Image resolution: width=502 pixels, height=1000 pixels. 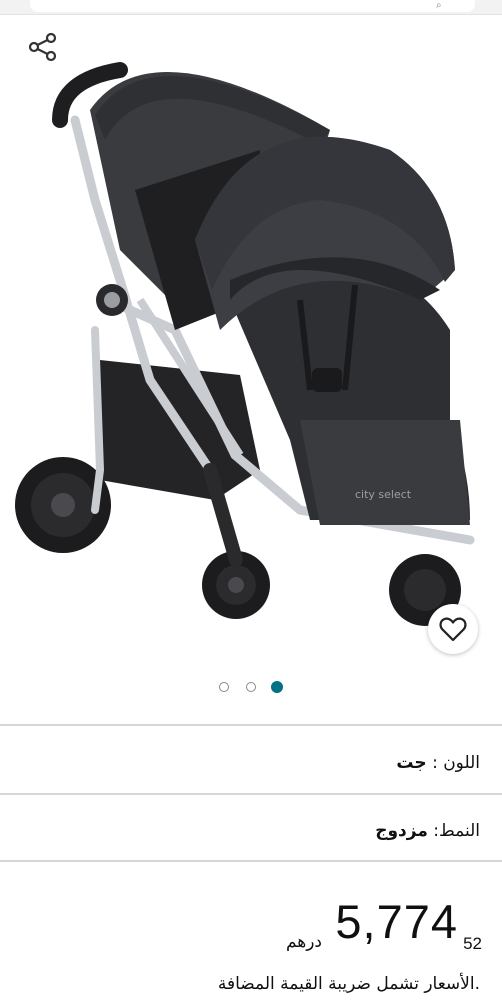 I want to click on image-carousel-dots, so click(x=251, y=688).